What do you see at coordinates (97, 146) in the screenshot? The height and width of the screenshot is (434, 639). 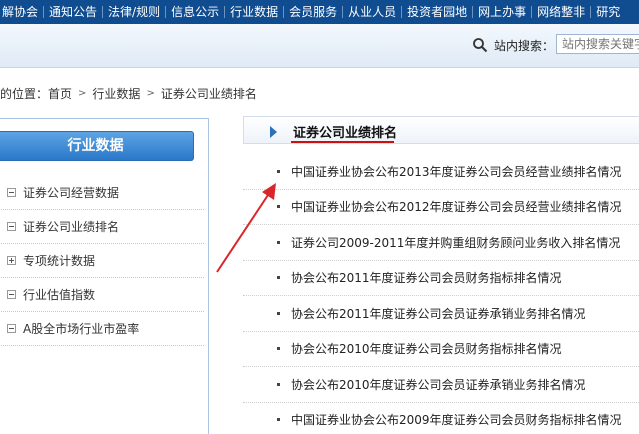 I see `sidebar-title: 行业数据` at bounding box center [97, 146].